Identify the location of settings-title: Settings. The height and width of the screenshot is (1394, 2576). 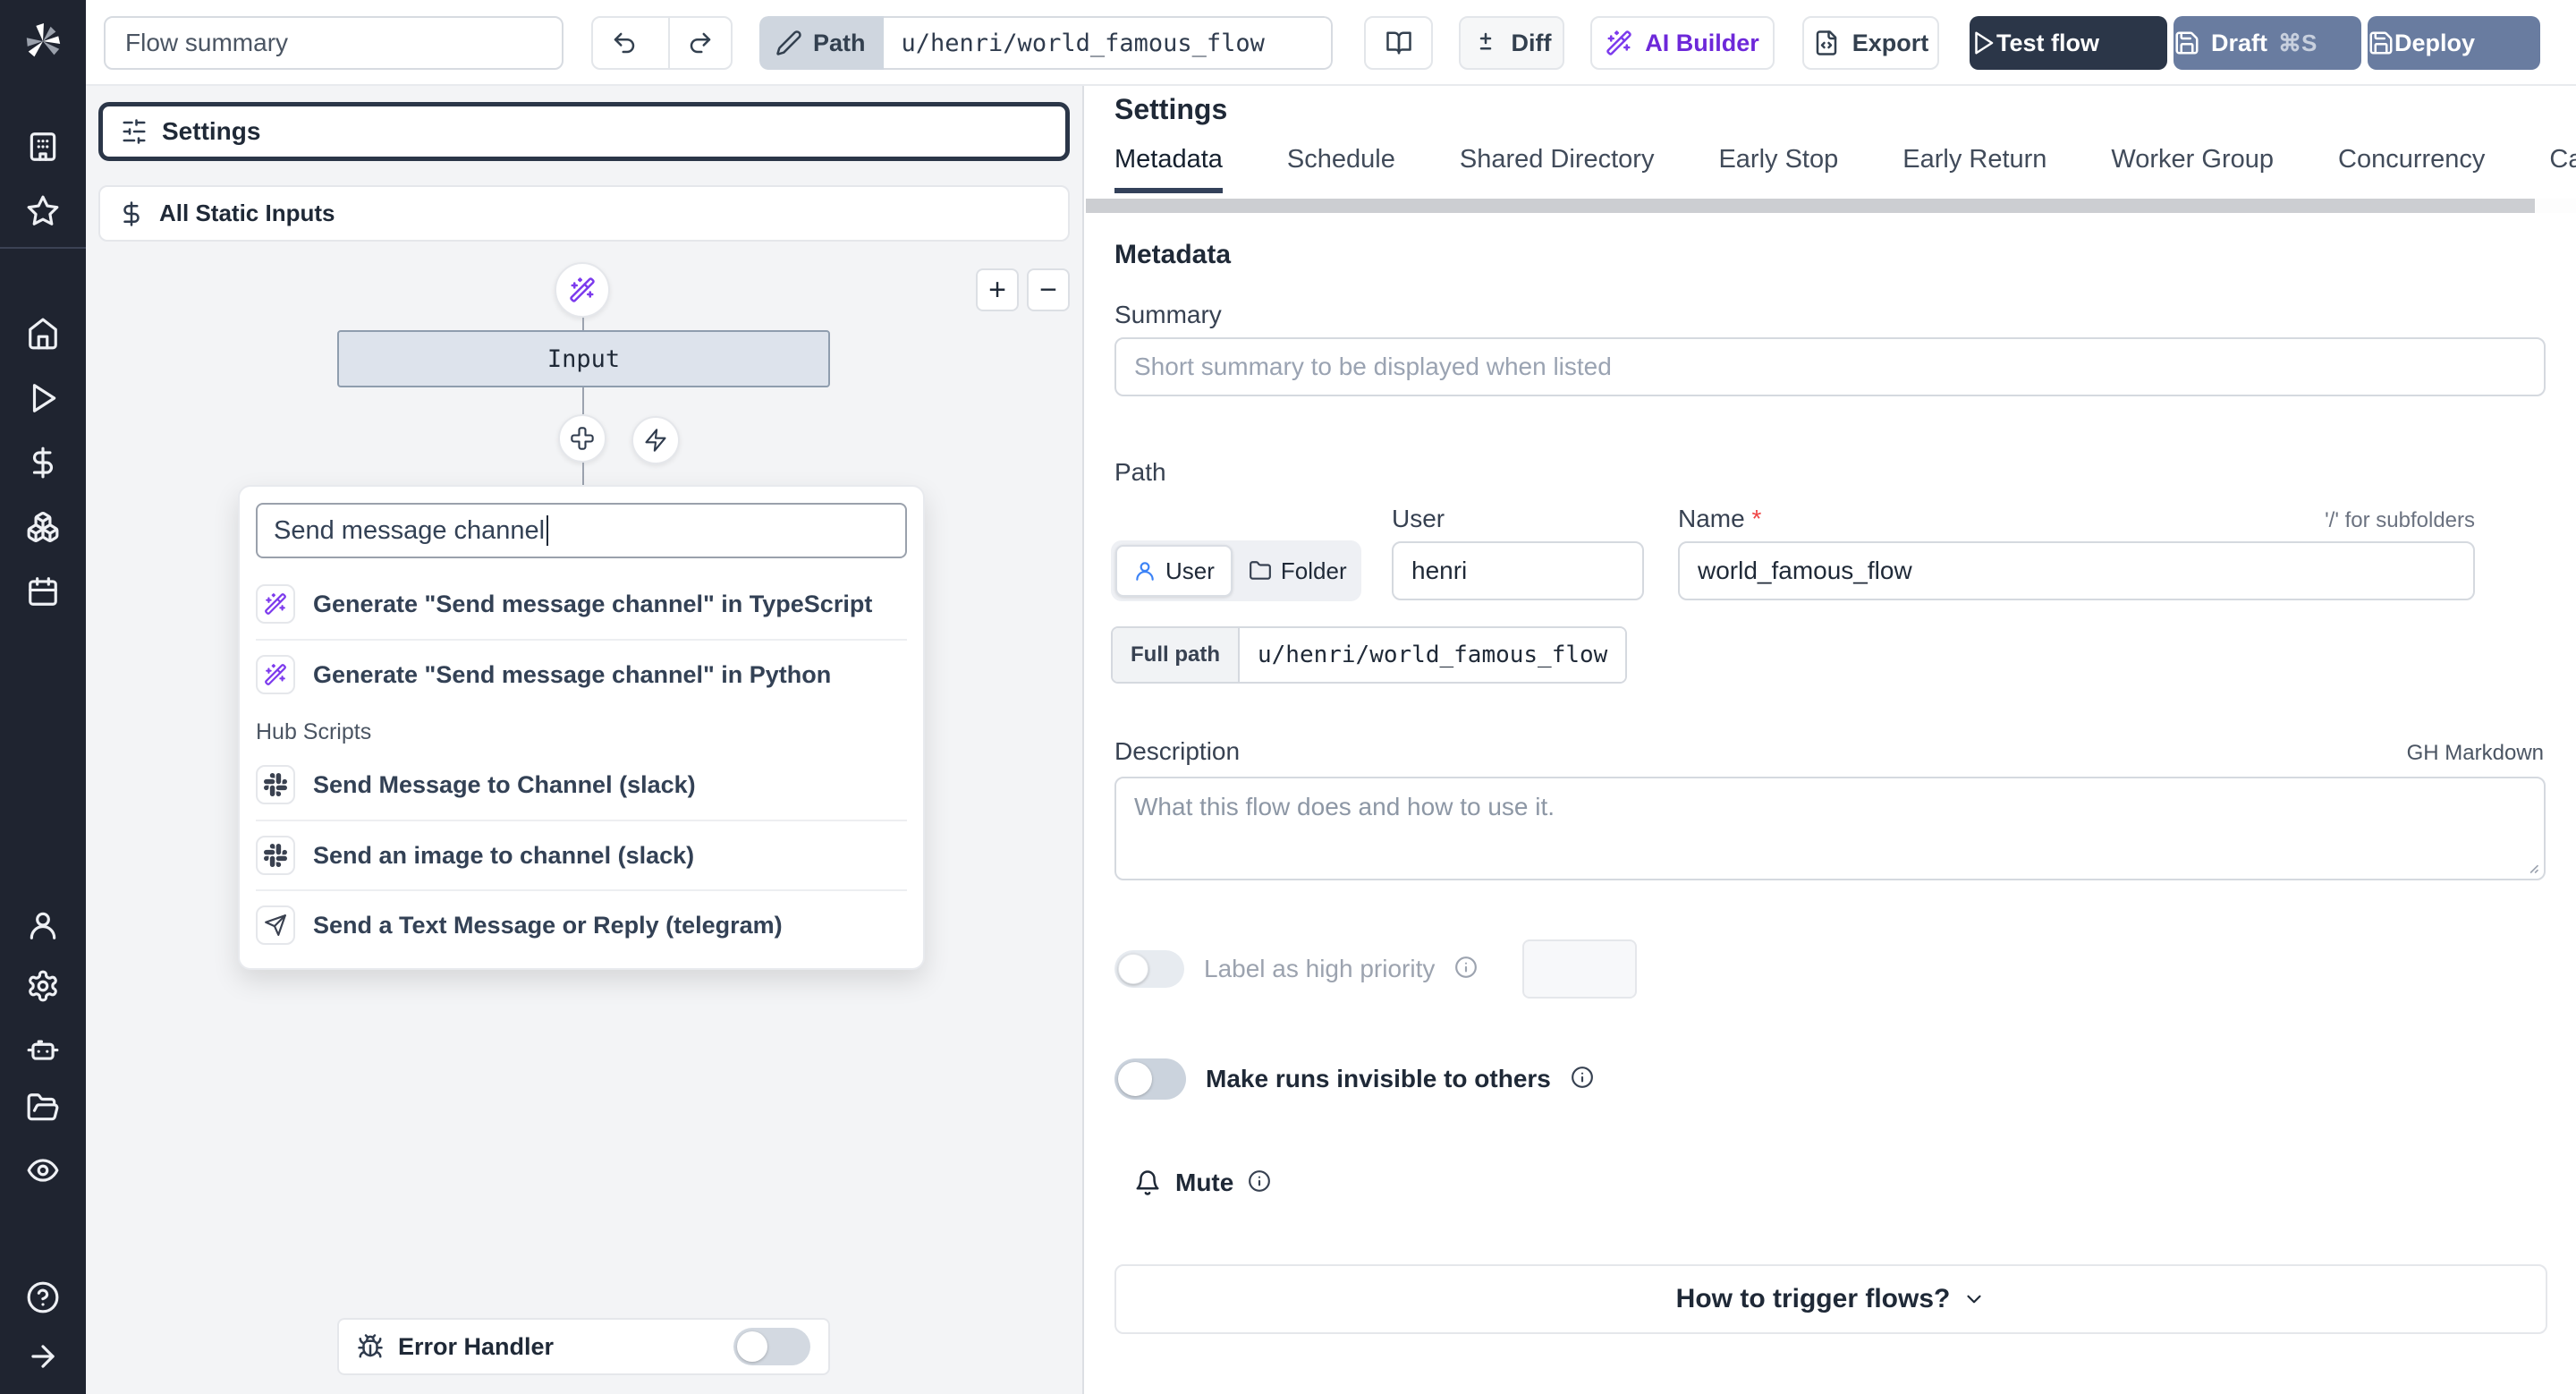
(1171, 109).